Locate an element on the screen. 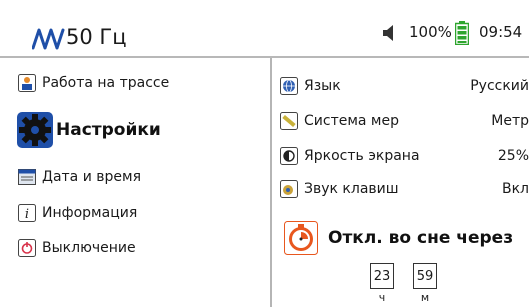 Image resolution: width=529 pixels, height=307 pixels. route-work-icon is located at coordinates (27, 83).